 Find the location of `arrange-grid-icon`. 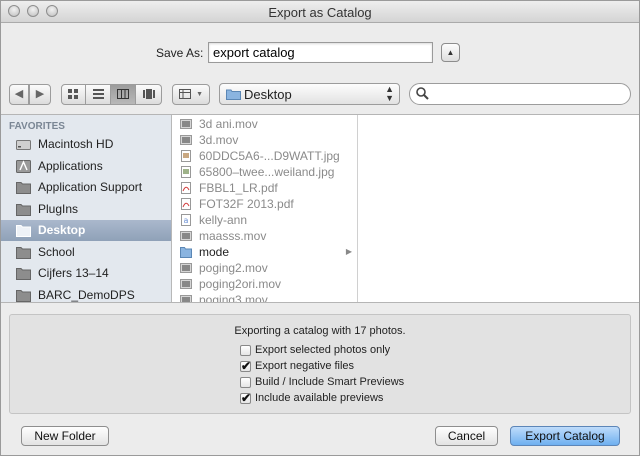

arrange-grid-icon is located at coordinates (185, 94).